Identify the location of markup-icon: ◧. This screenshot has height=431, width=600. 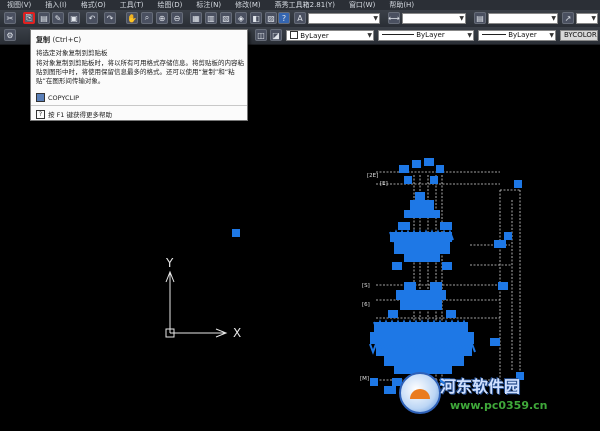
(256, 18).